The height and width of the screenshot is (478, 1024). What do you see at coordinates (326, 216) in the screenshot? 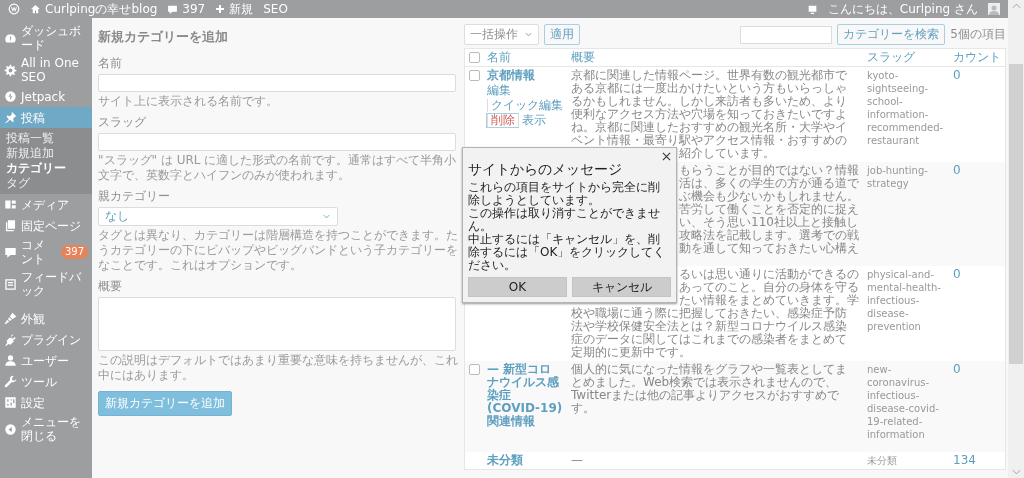
I see `chevron-down-icon` at bounding box center [326, 216].